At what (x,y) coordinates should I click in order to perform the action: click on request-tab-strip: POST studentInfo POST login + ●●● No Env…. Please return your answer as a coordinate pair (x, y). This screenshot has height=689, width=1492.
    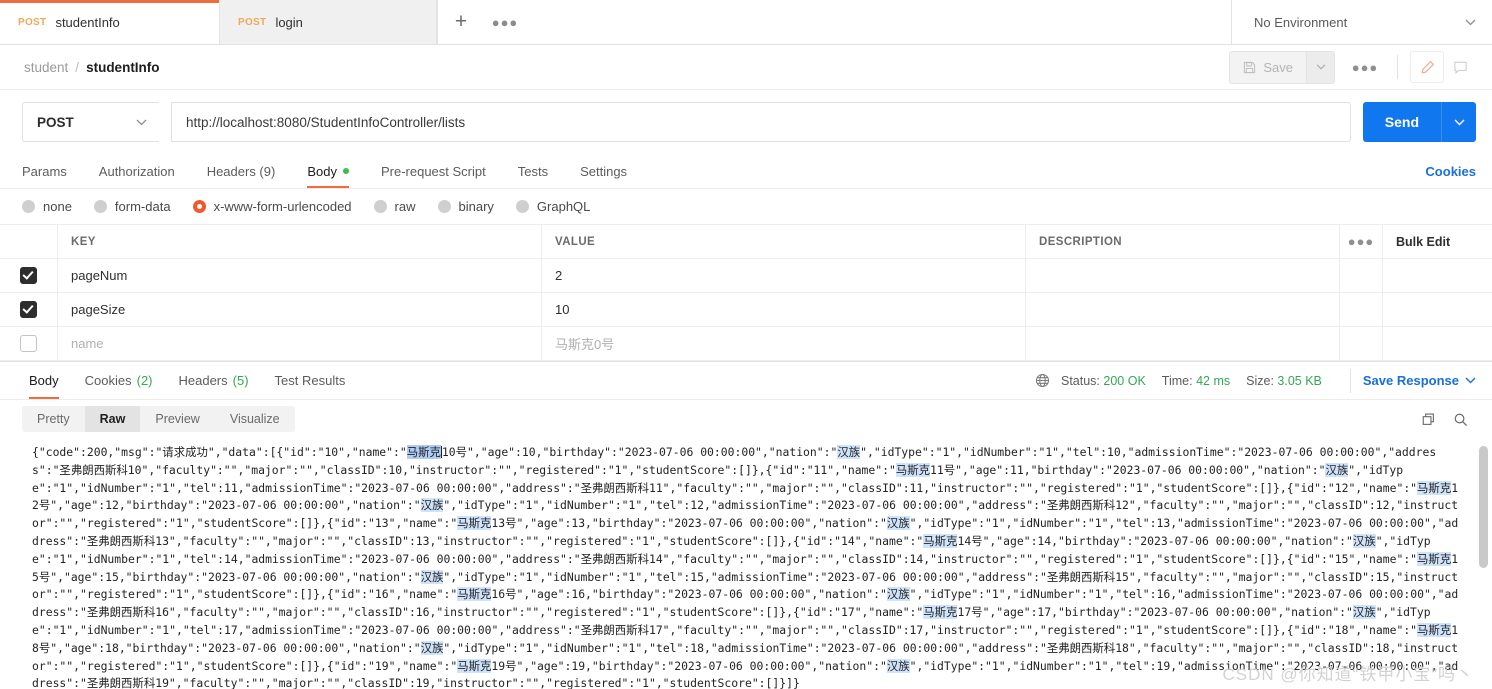
    Looking at the image, I should click on (746, 22).